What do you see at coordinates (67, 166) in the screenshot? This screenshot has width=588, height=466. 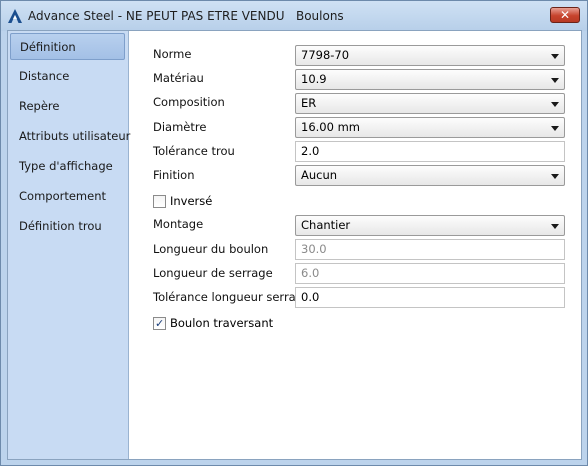 I see `sidebar-item-type-affichage: Type d'affichage` at bounding box center [67, 166].